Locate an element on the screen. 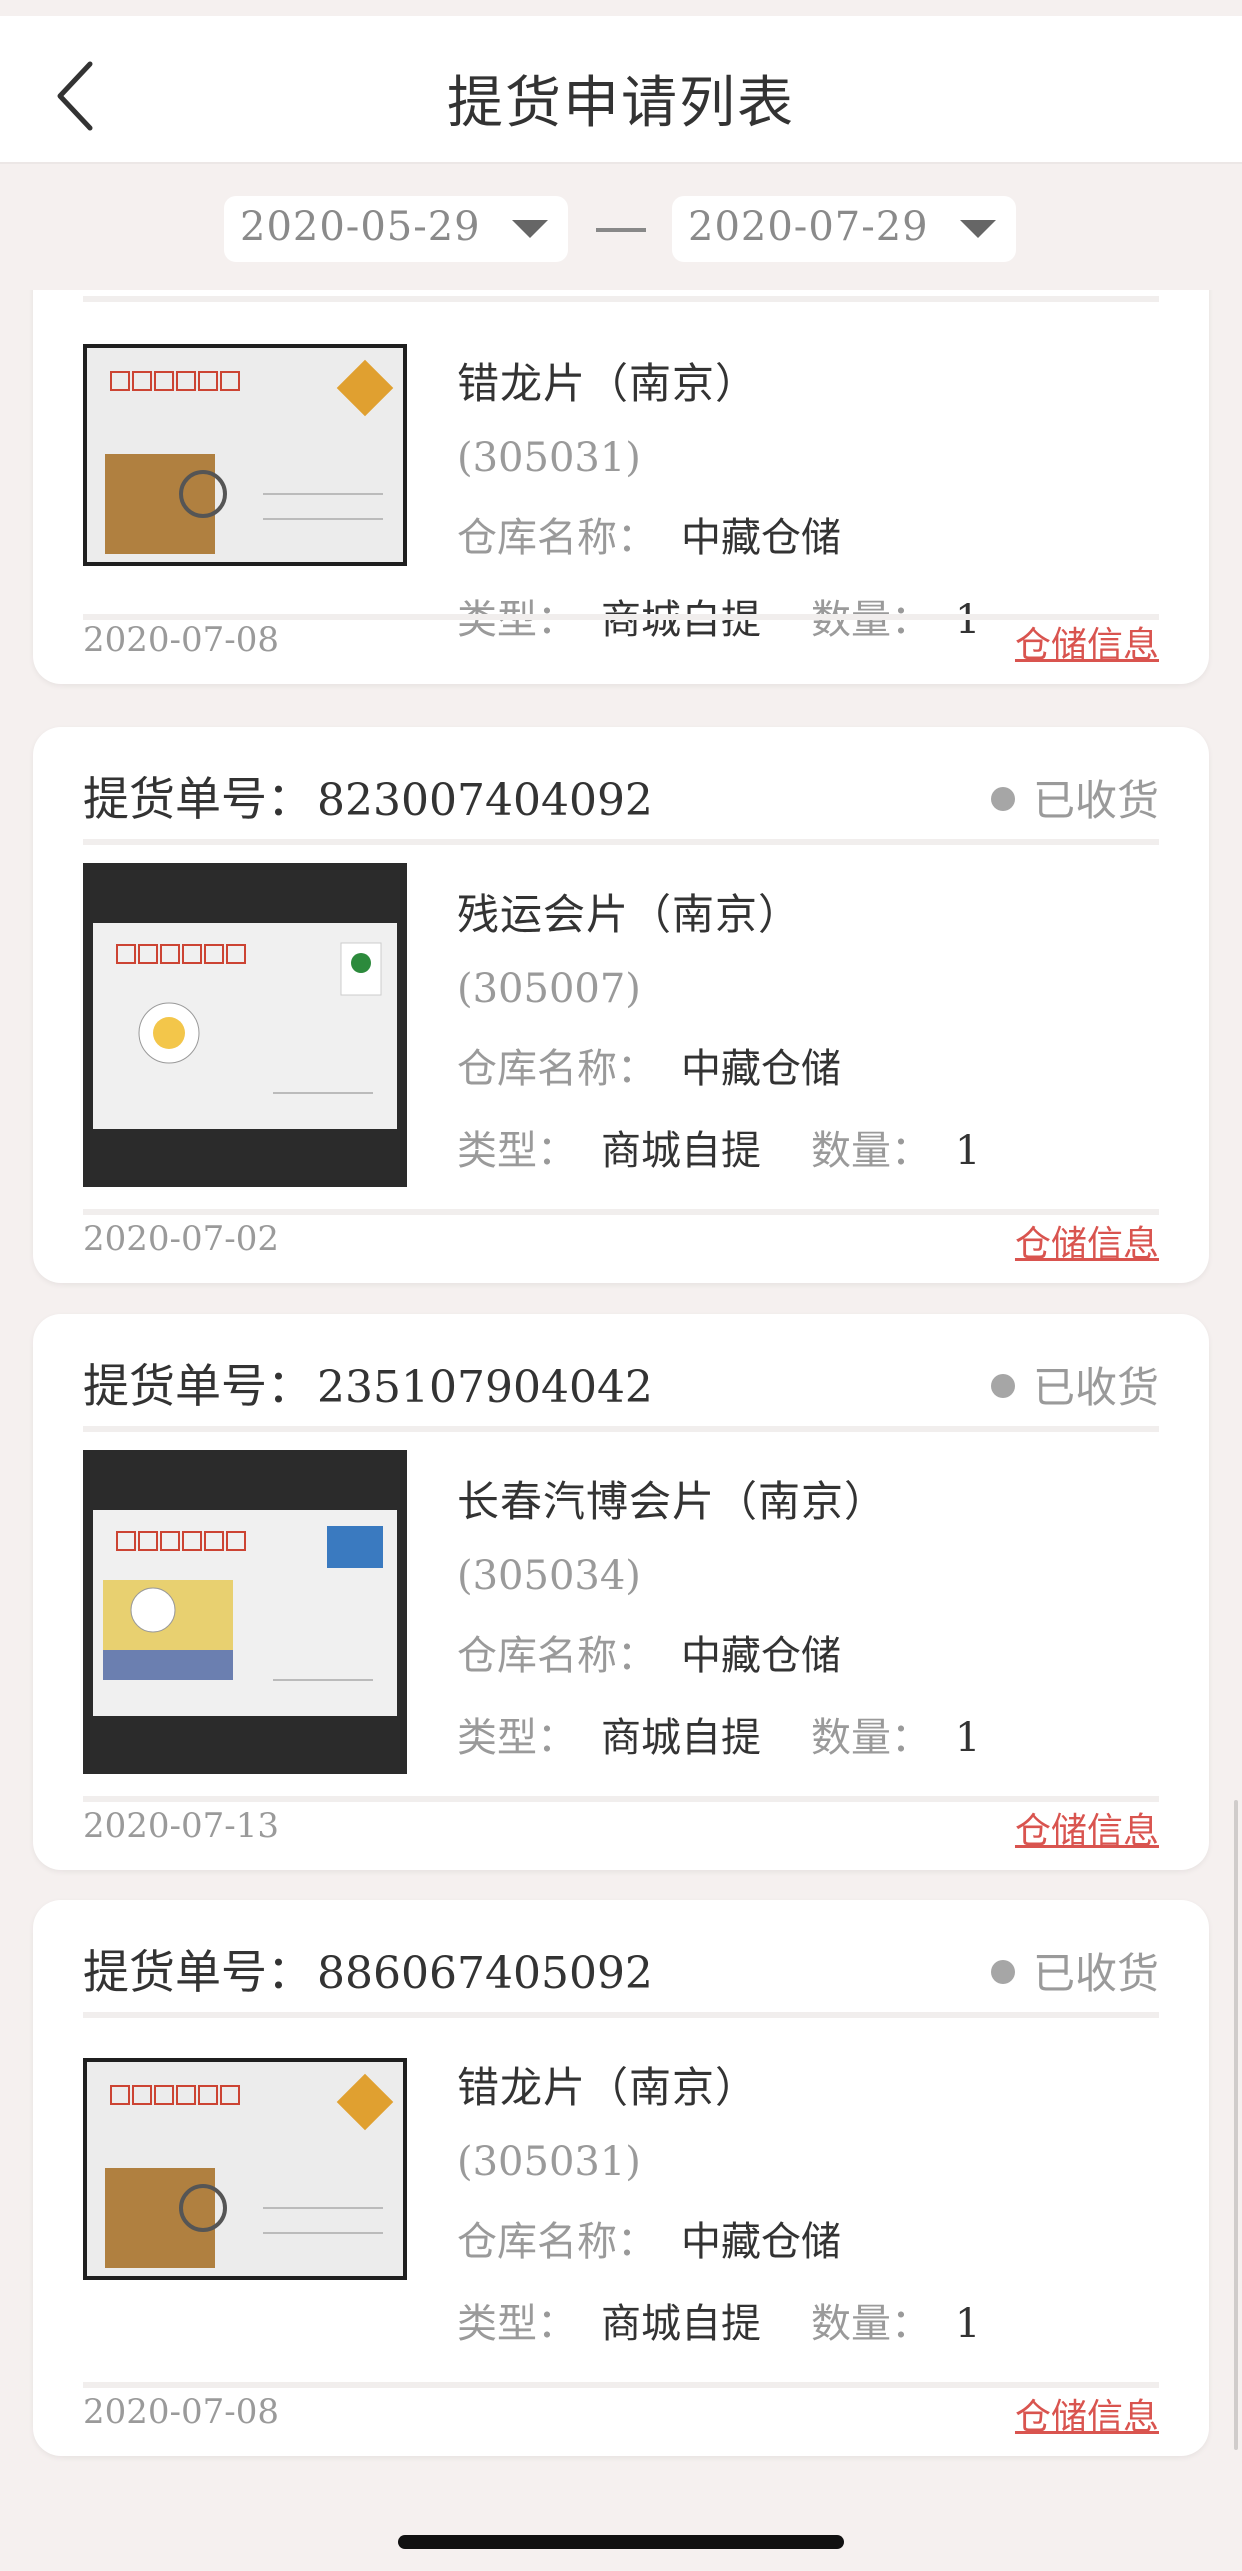 This screenshot has height=2571, width=1242. product-code: (305031) is located at coordinates (549, 458).